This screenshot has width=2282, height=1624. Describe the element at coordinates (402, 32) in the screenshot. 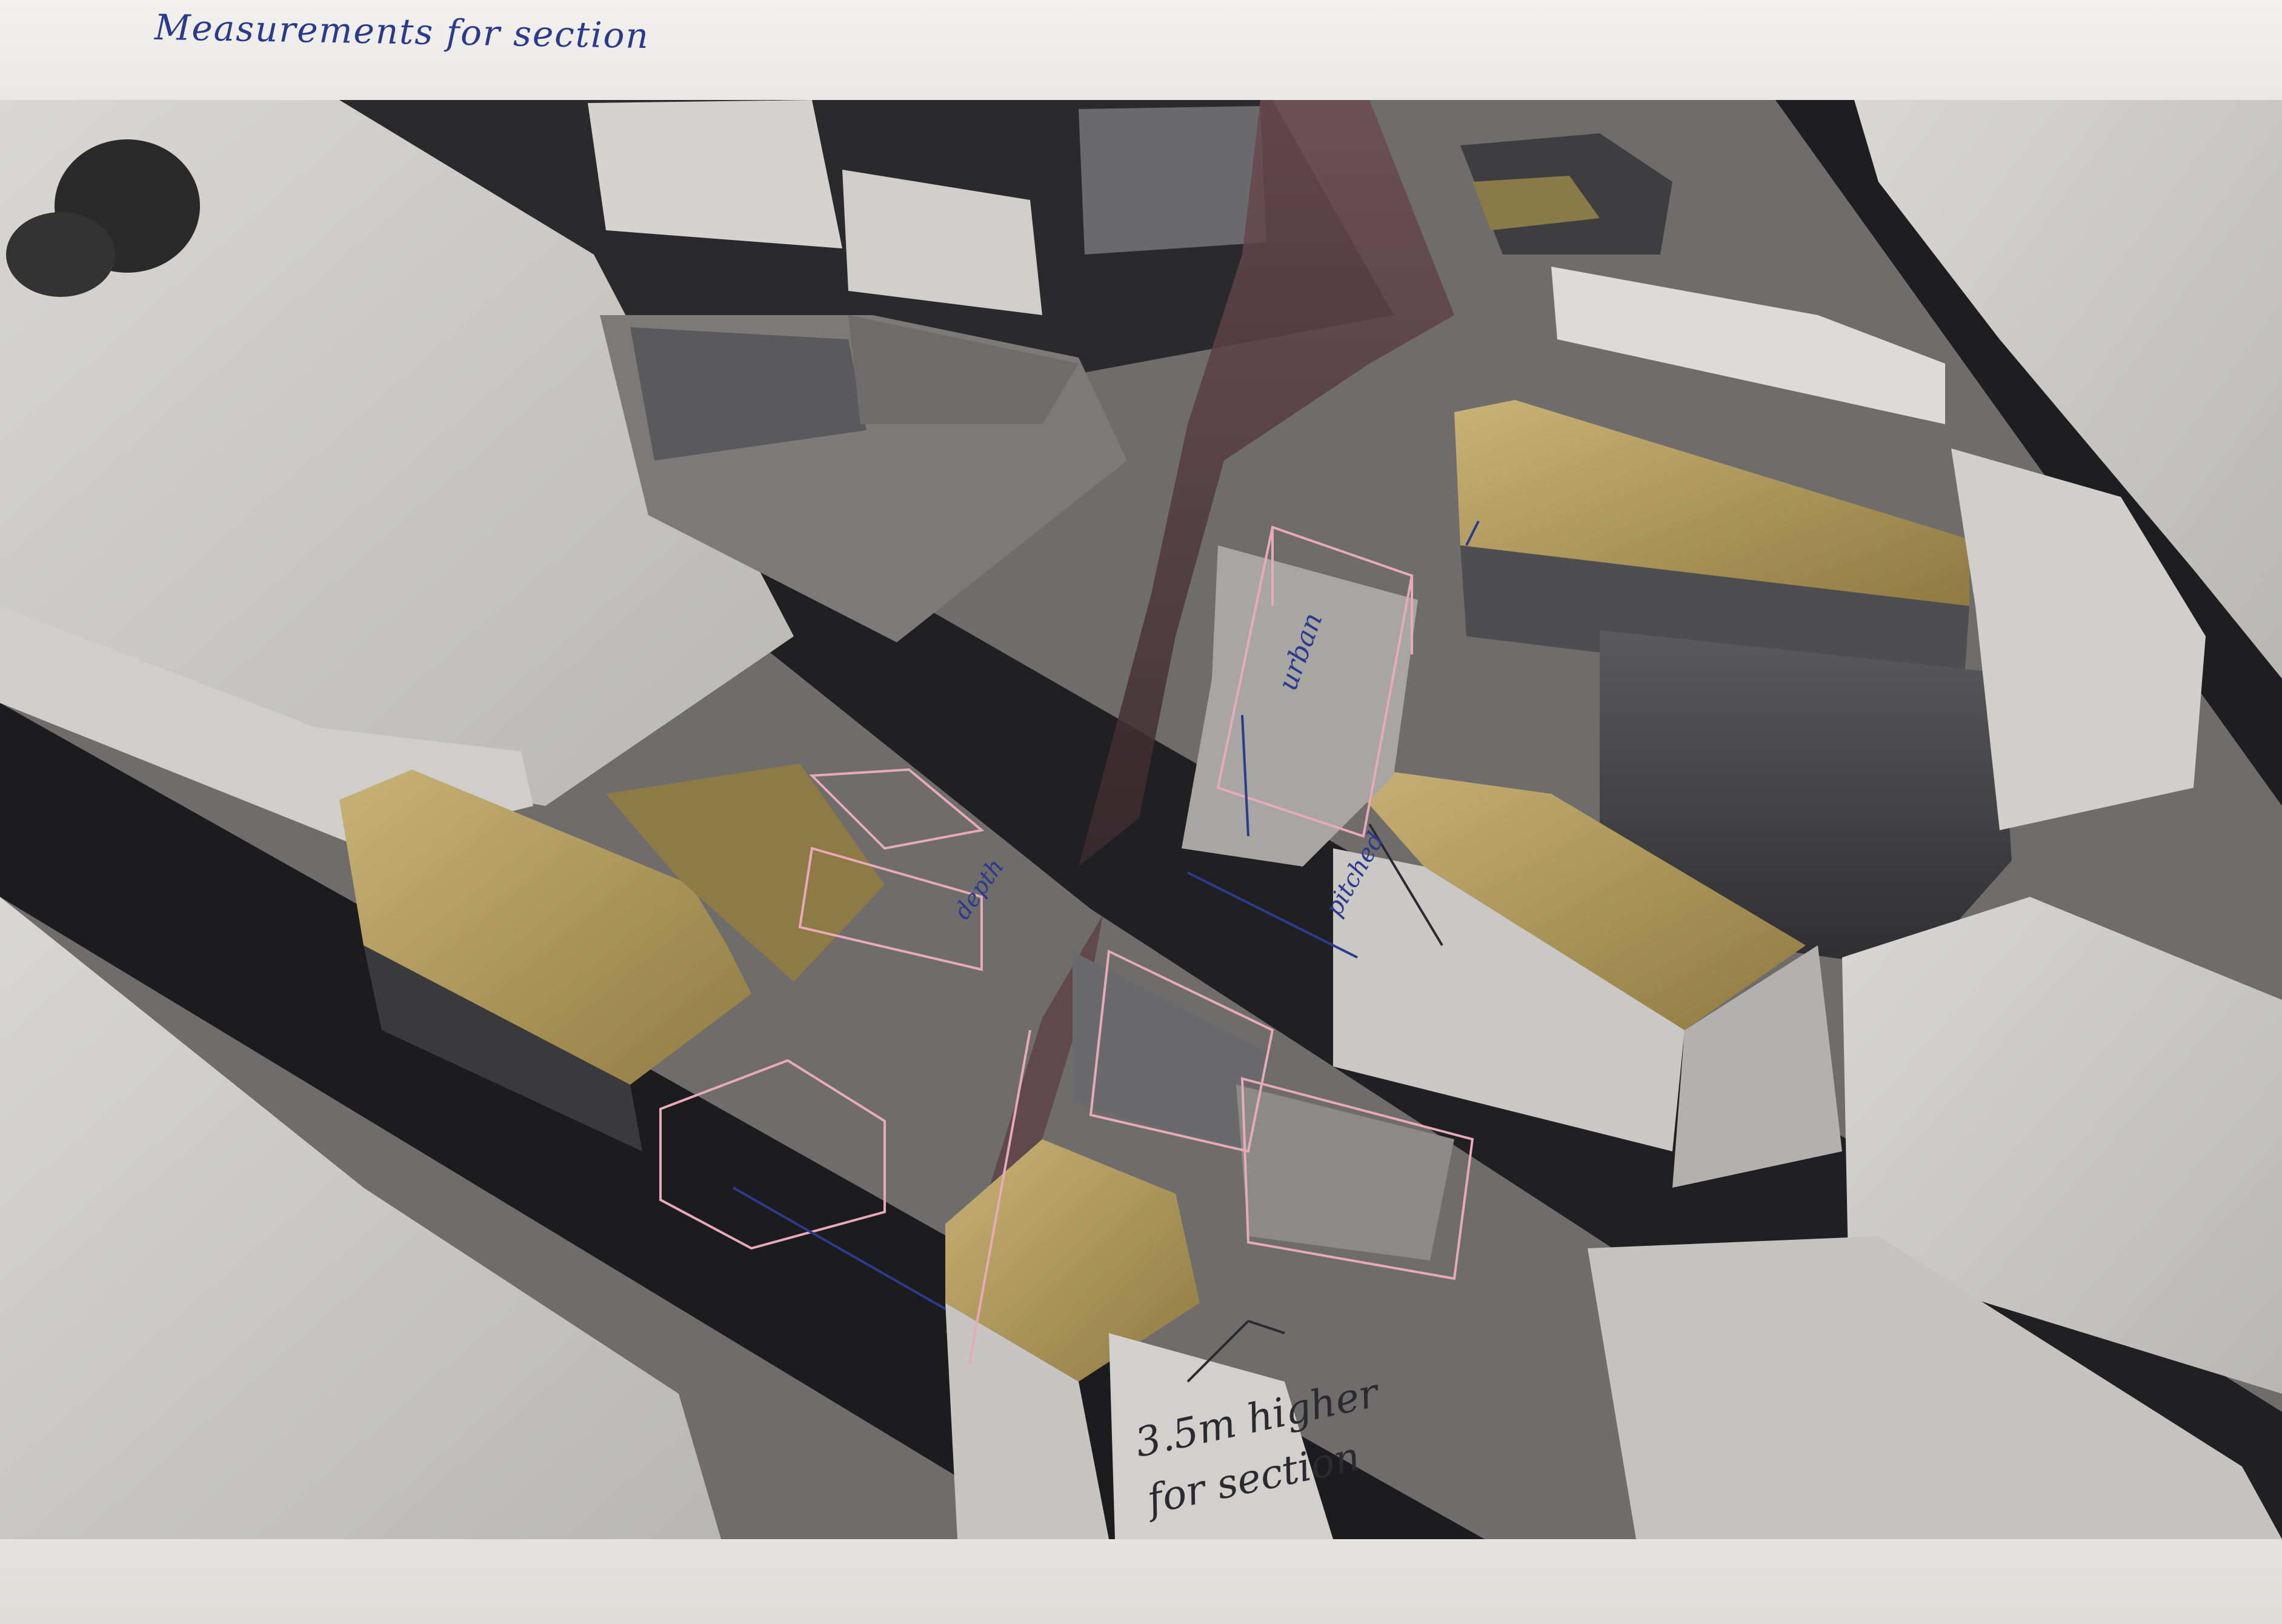

I see `handwritten-title: Measurements for section` at that location.